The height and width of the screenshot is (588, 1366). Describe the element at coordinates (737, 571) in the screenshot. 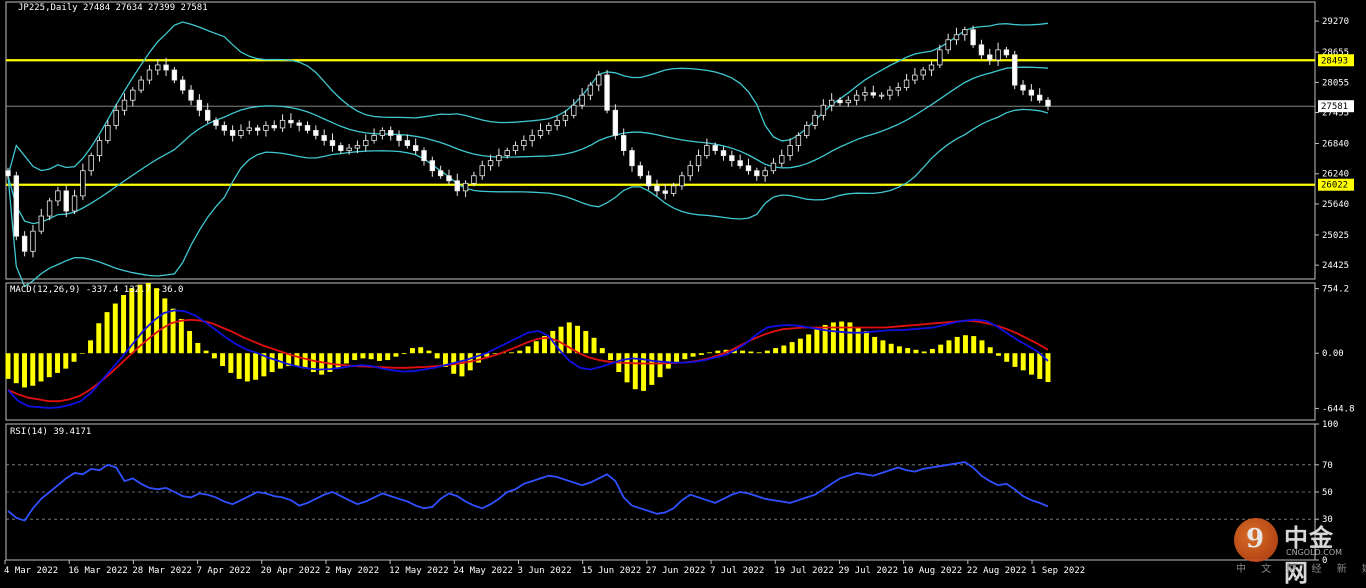

I see `date-label: 7 Jul 2022` at that location.